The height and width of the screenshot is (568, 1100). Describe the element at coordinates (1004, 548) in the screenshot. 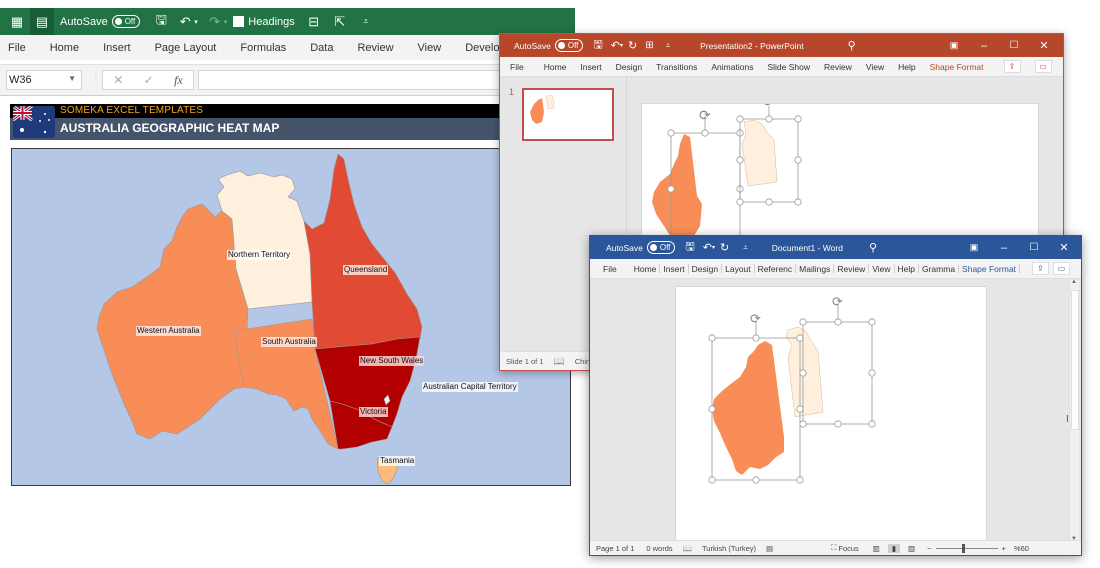

I see `zoom-in-icon: +` at that location.